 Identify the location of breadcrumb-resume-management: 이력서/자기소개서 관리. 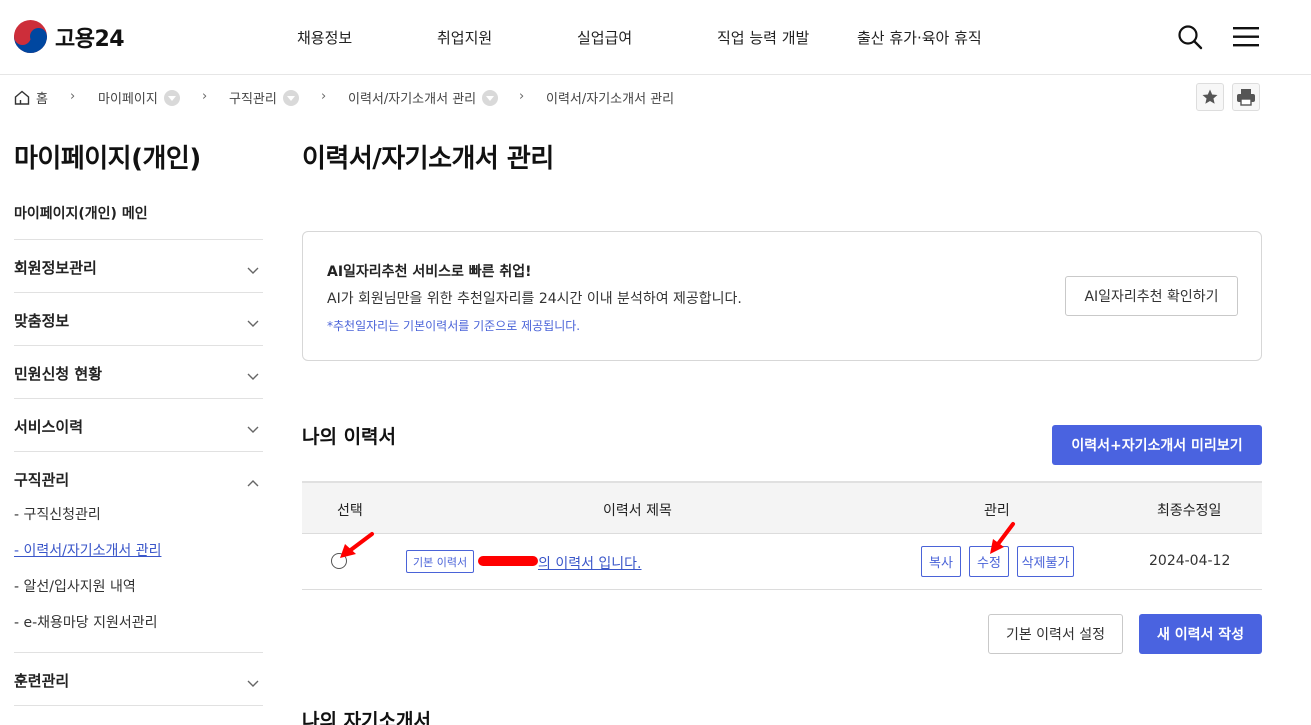
(423, 97).